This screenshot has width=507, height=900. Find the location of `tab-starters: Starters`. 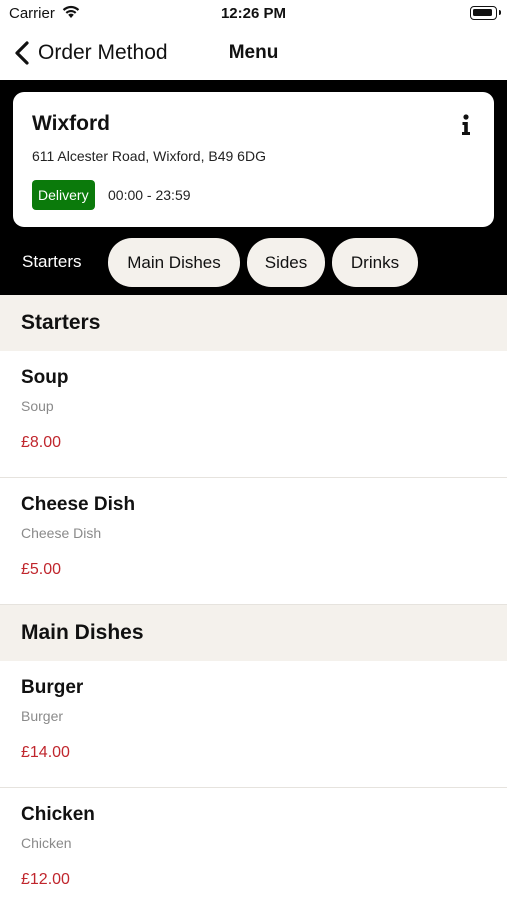

tab-starters: Starters is located at coordinates (52, 262).